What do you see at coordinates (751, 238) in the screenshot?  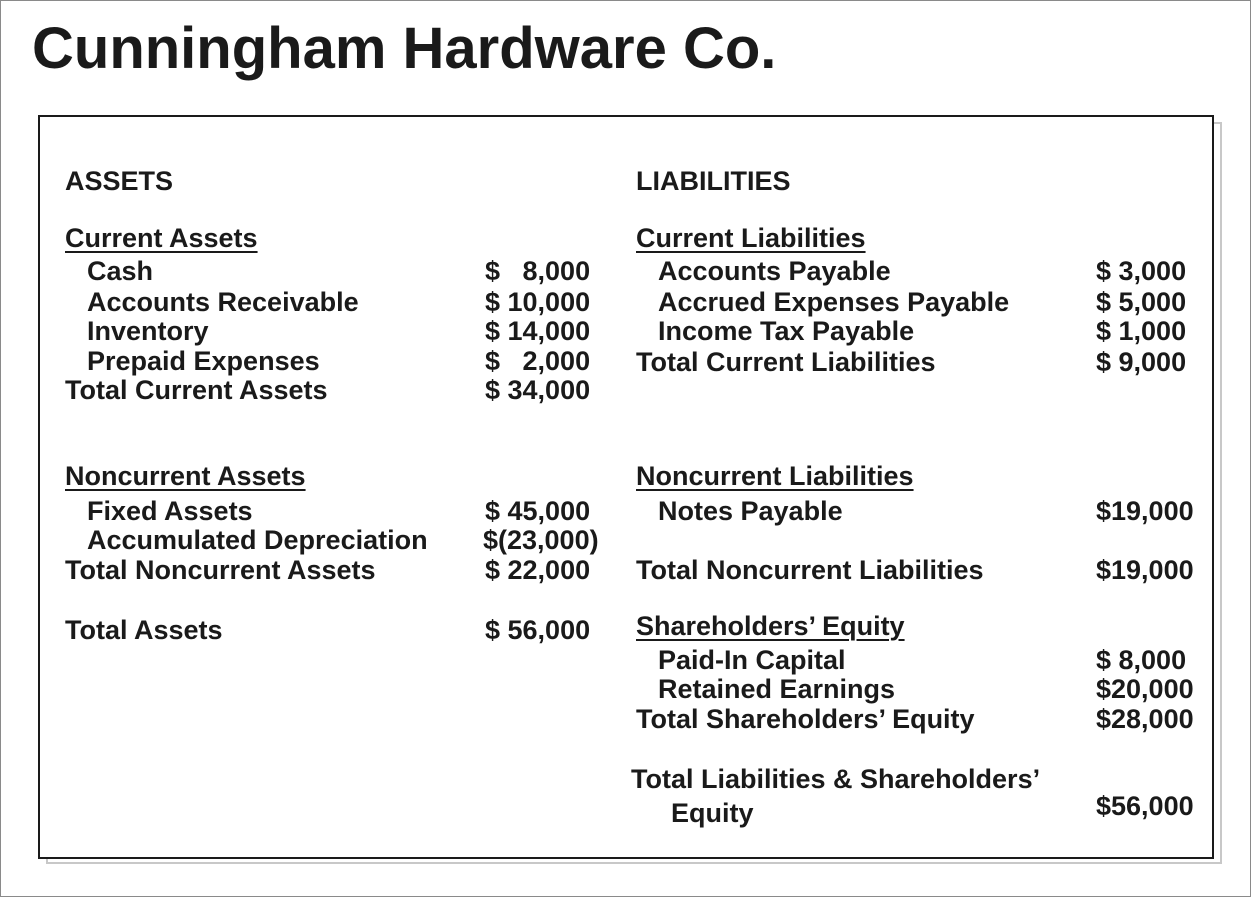 I see `current-liabilities-heading: Current Liabilities` at bounding box center [751, 238].